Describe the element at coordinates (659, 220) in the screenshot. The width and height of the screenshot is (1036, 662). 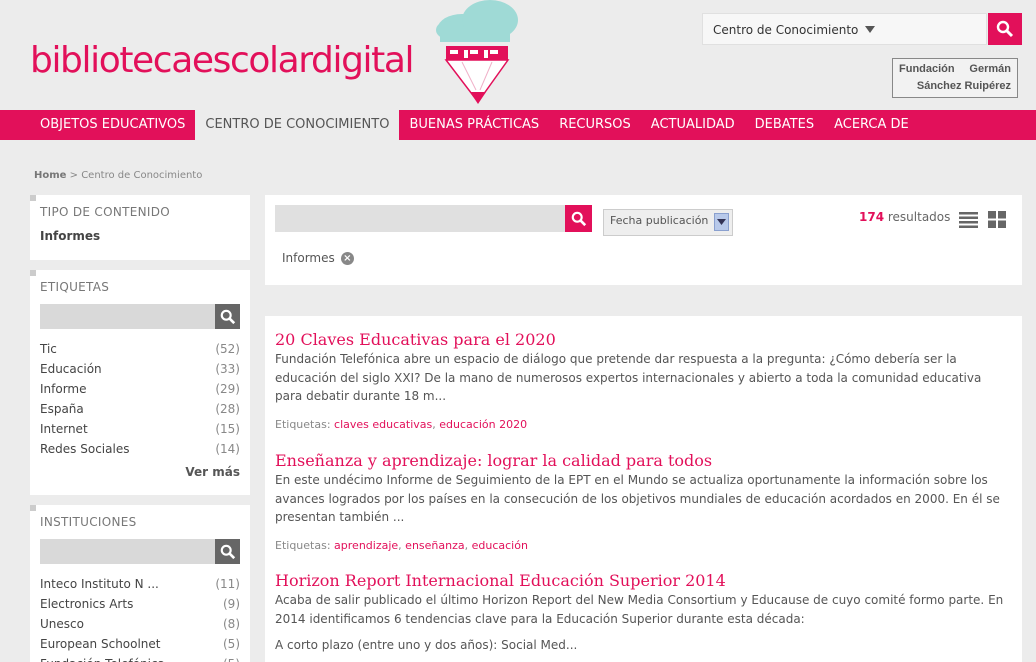
I see `sort-select-value: Fecha publicación` at that location.